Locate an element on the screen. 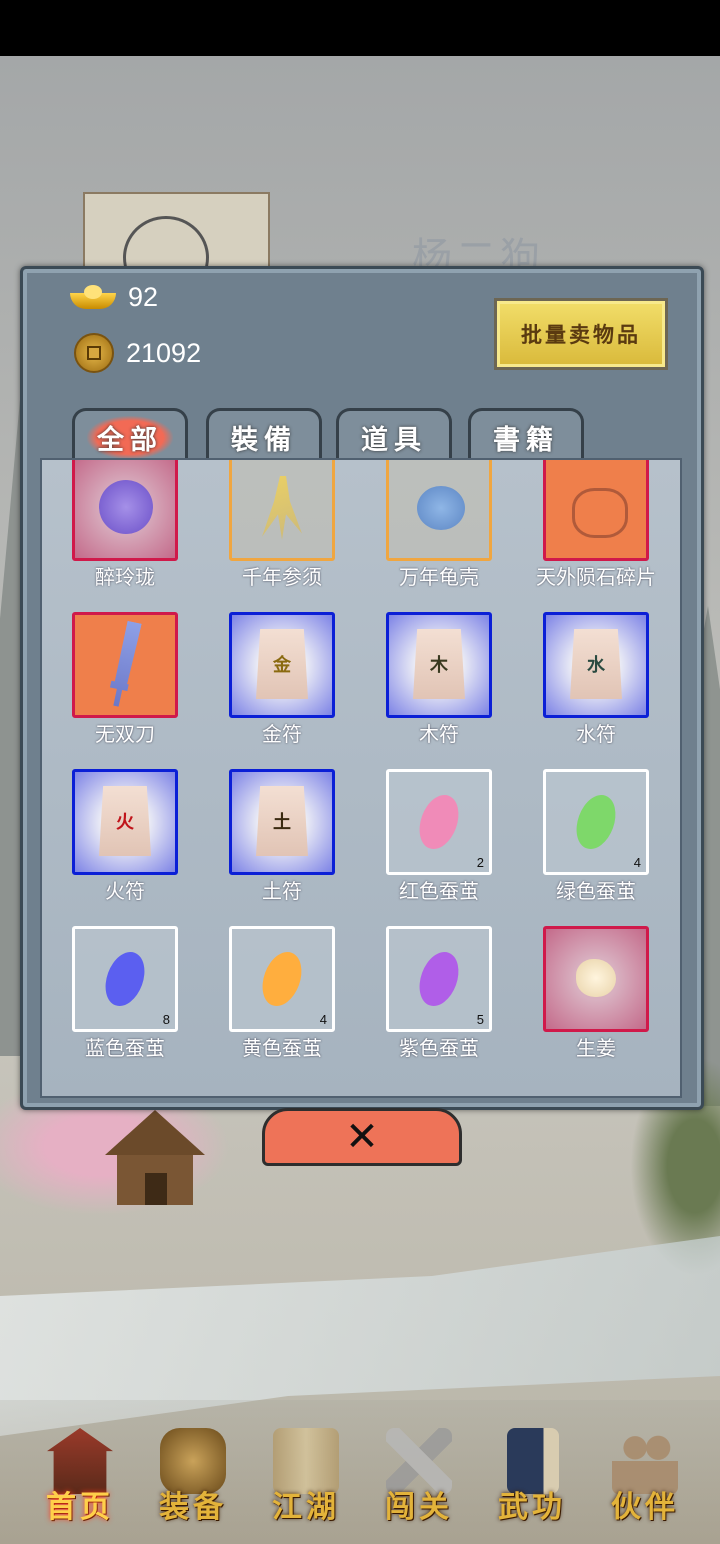 This screenshot has height=1544, width=720. inventory-item: 8 蓝色蚕茧 is located at coordinates (125, 996).